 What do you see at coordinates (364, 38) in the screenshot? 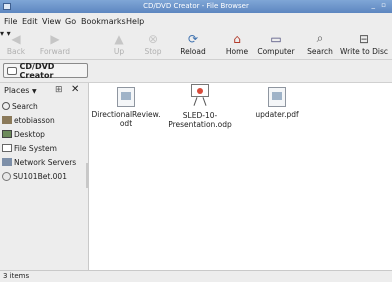
I see `write-disc-icon: ⊟` at bounding box center [364, 38].